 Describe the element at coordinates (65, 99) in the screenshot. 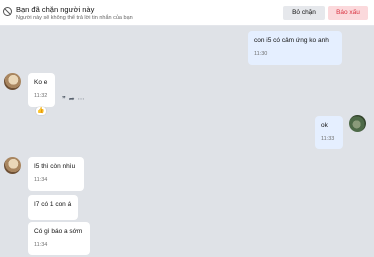

I see `quote-icon: ❞` at that location.